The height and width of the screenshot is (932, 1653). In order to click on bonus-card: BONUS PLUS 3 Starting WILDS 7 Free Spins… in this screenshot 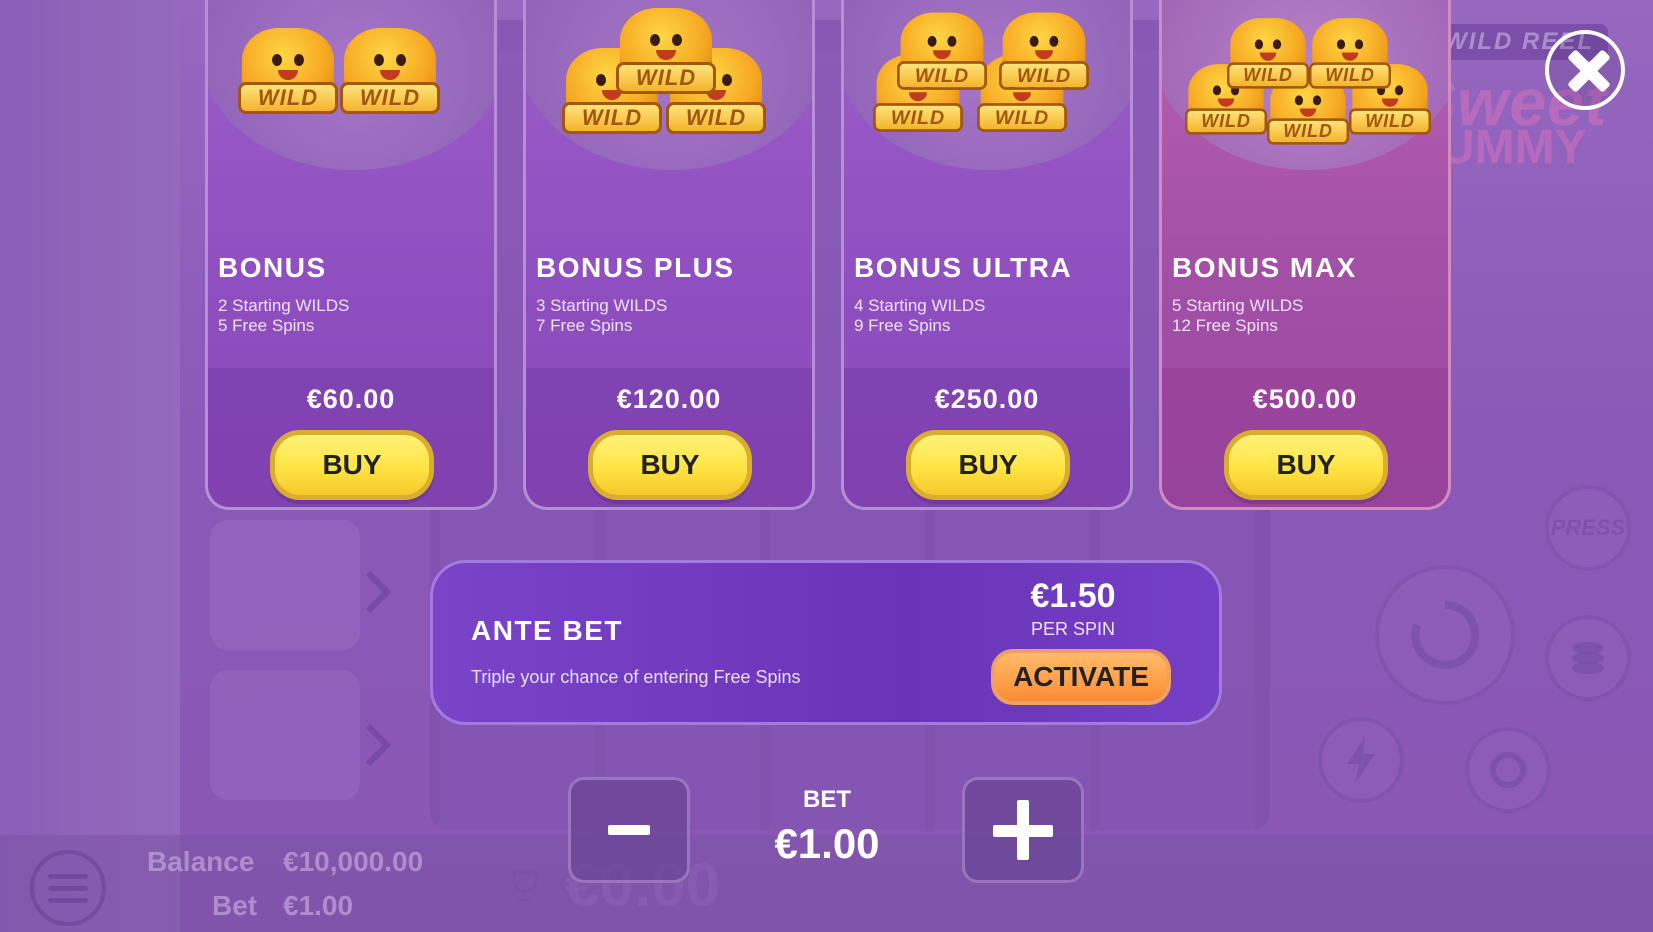, I will do `click(669, 255)`.